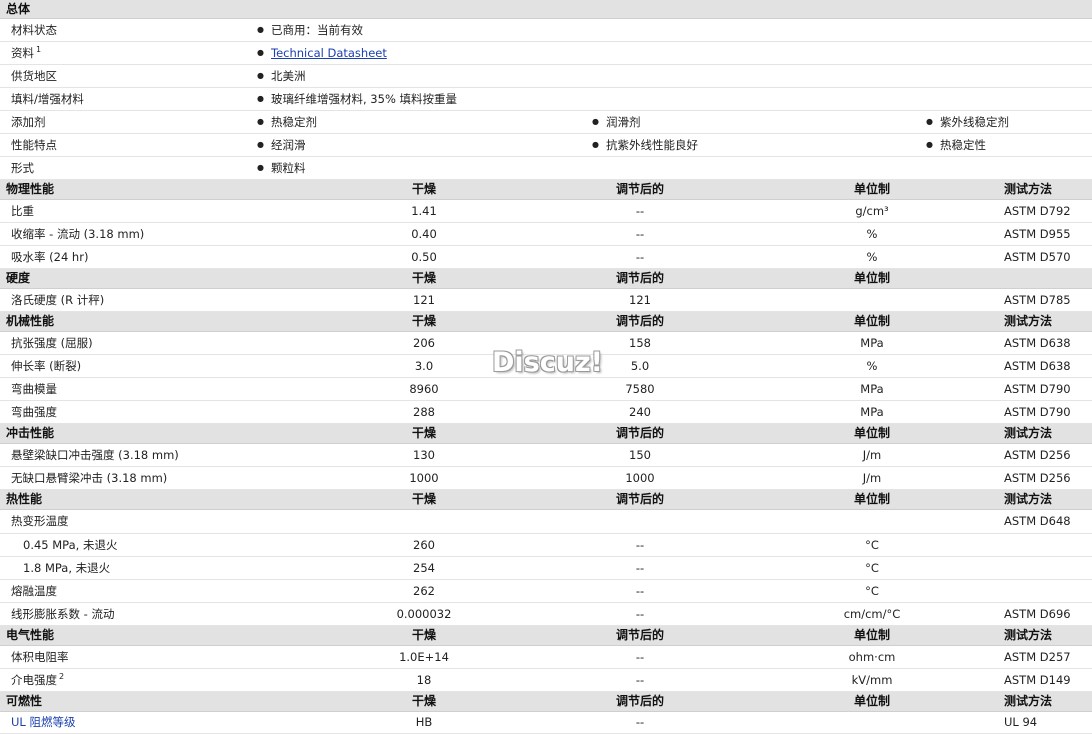 The width and height of the screenshot is (1092, 734). Describe the element at coordinates (30, 635) in the screenshot. I see `section-title: 电气性能` at that location.